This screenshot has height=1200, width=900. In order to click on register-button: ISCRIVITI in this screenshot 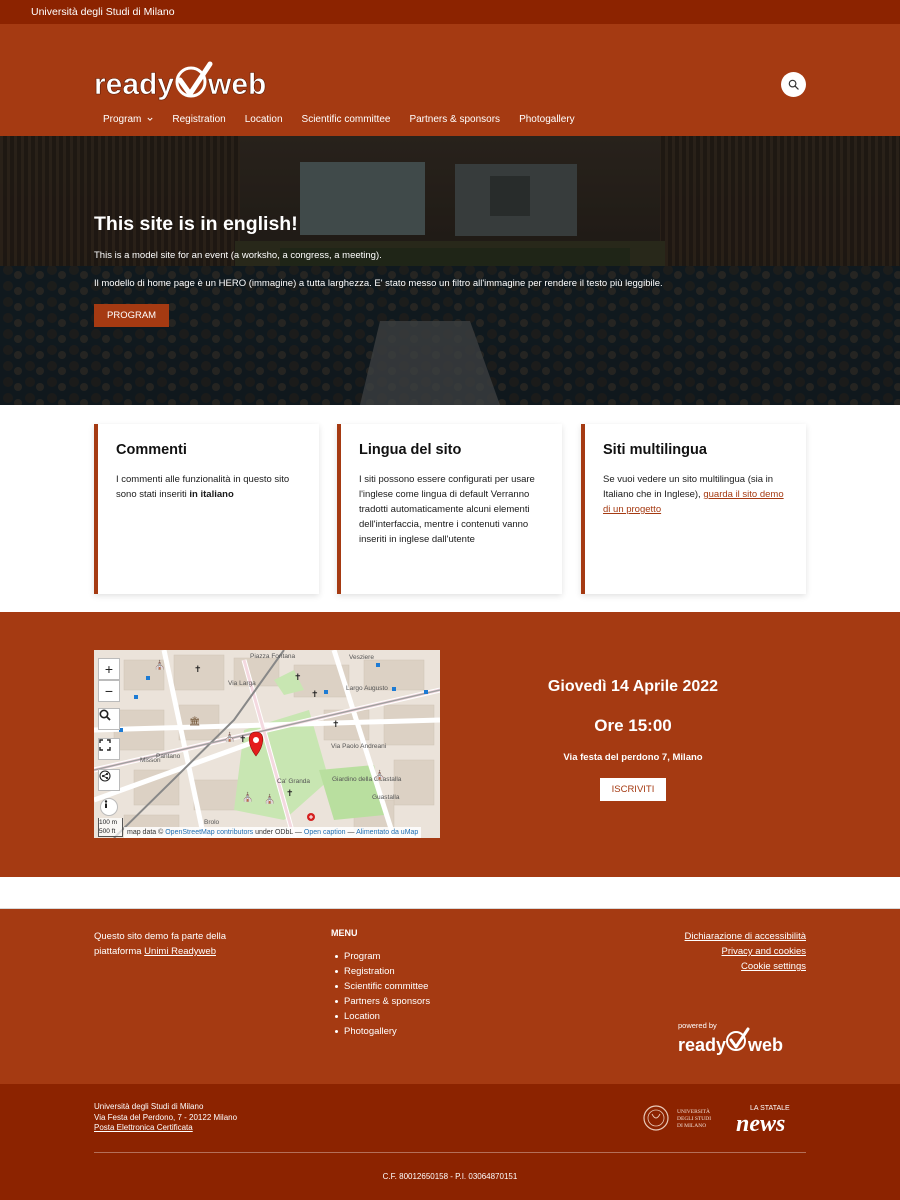, I will do `click(633, 789)`.